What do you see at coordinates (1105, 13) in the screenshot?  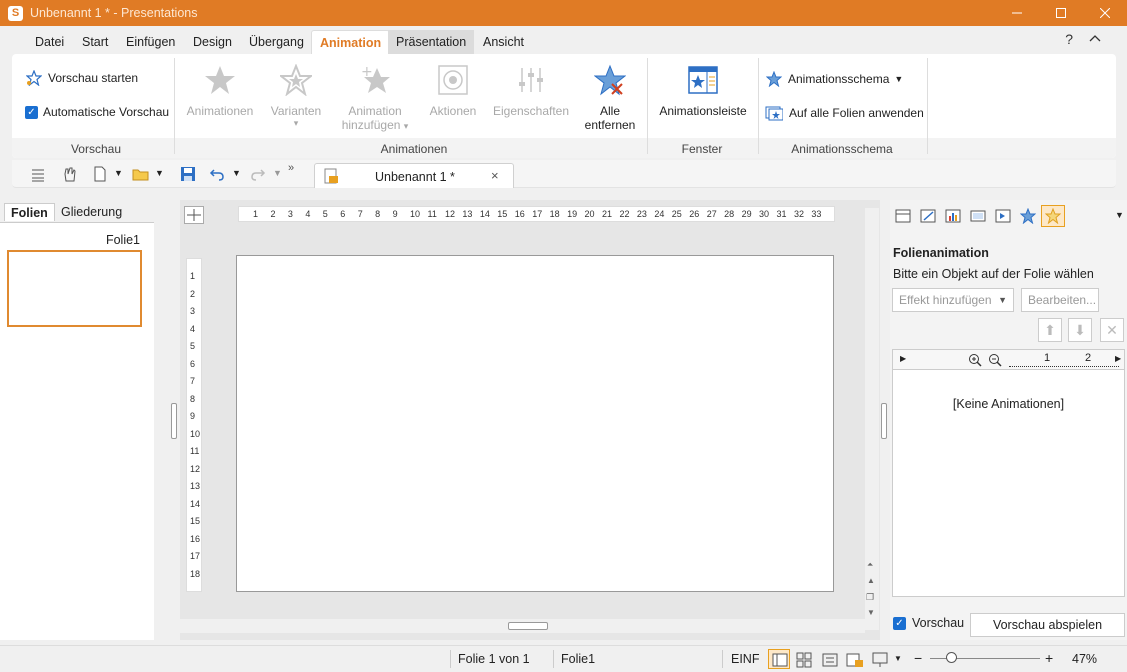 I see `close-button` at bounding box center [1105, 13].